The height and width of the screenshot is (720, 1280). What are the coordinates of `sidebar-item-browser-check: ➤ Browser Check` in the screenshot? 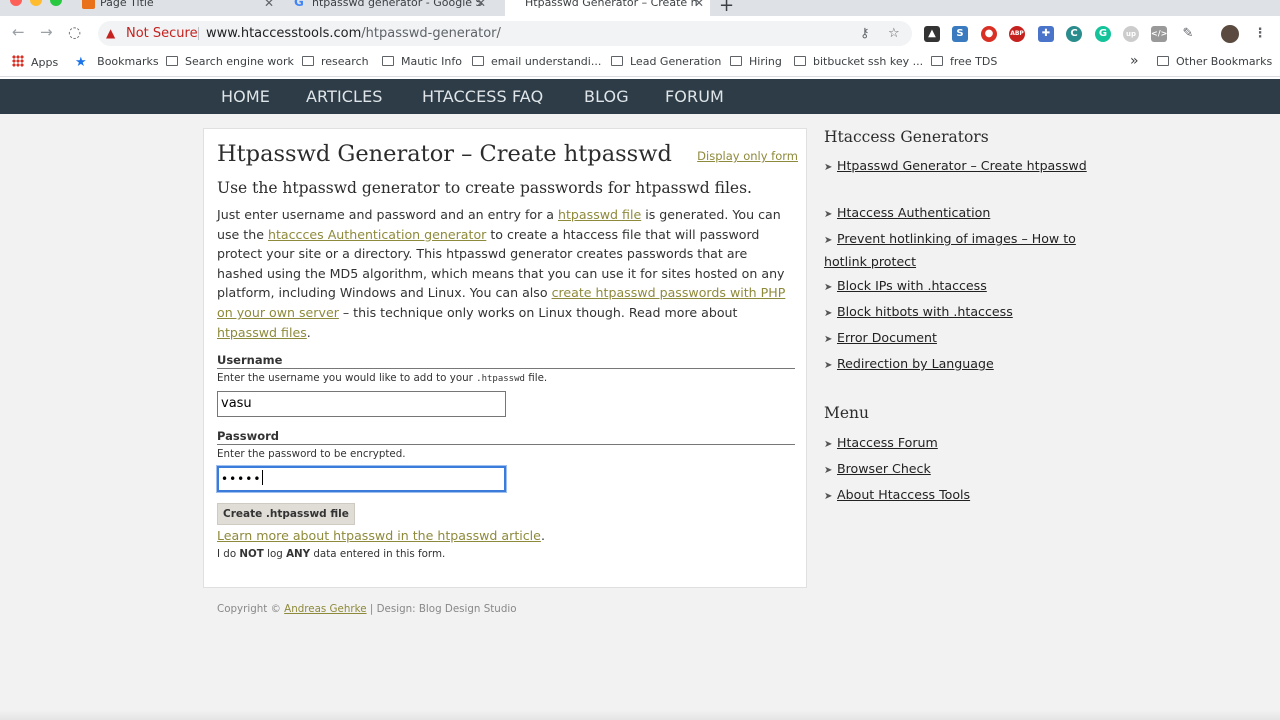 It's located at (959, 469).